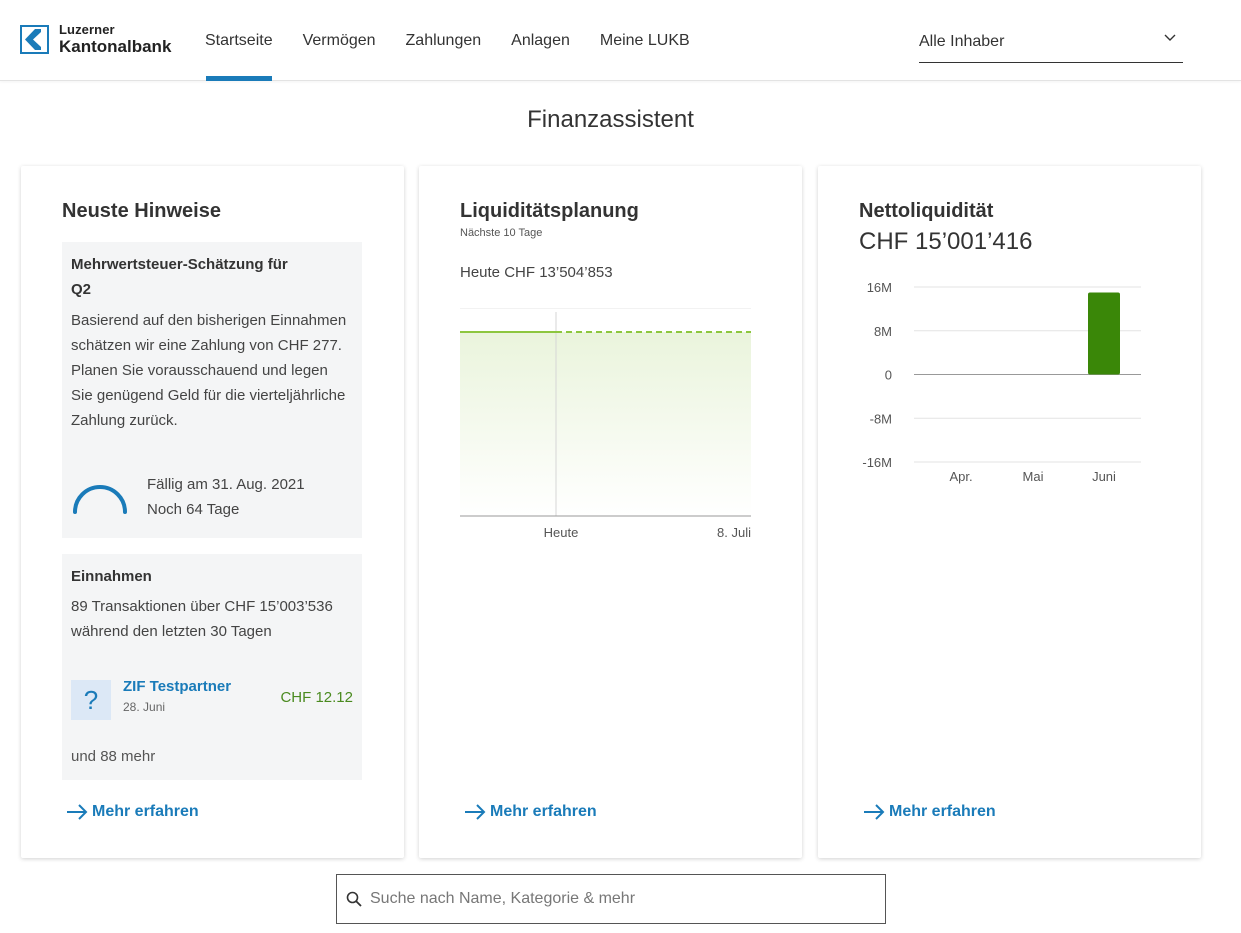  I want to click on search-input, so click(620, 899).